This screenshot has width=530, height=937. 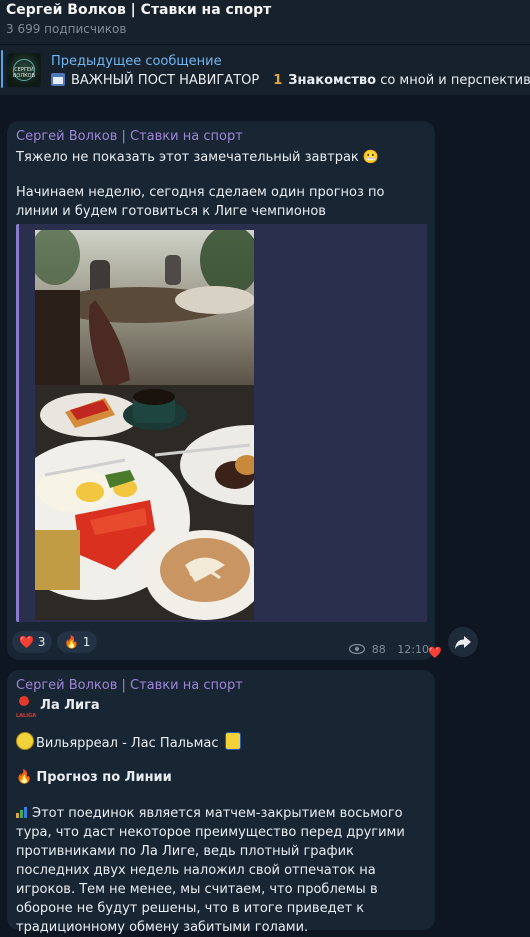 I want to click on share-icon, so click(x=463, y=642).